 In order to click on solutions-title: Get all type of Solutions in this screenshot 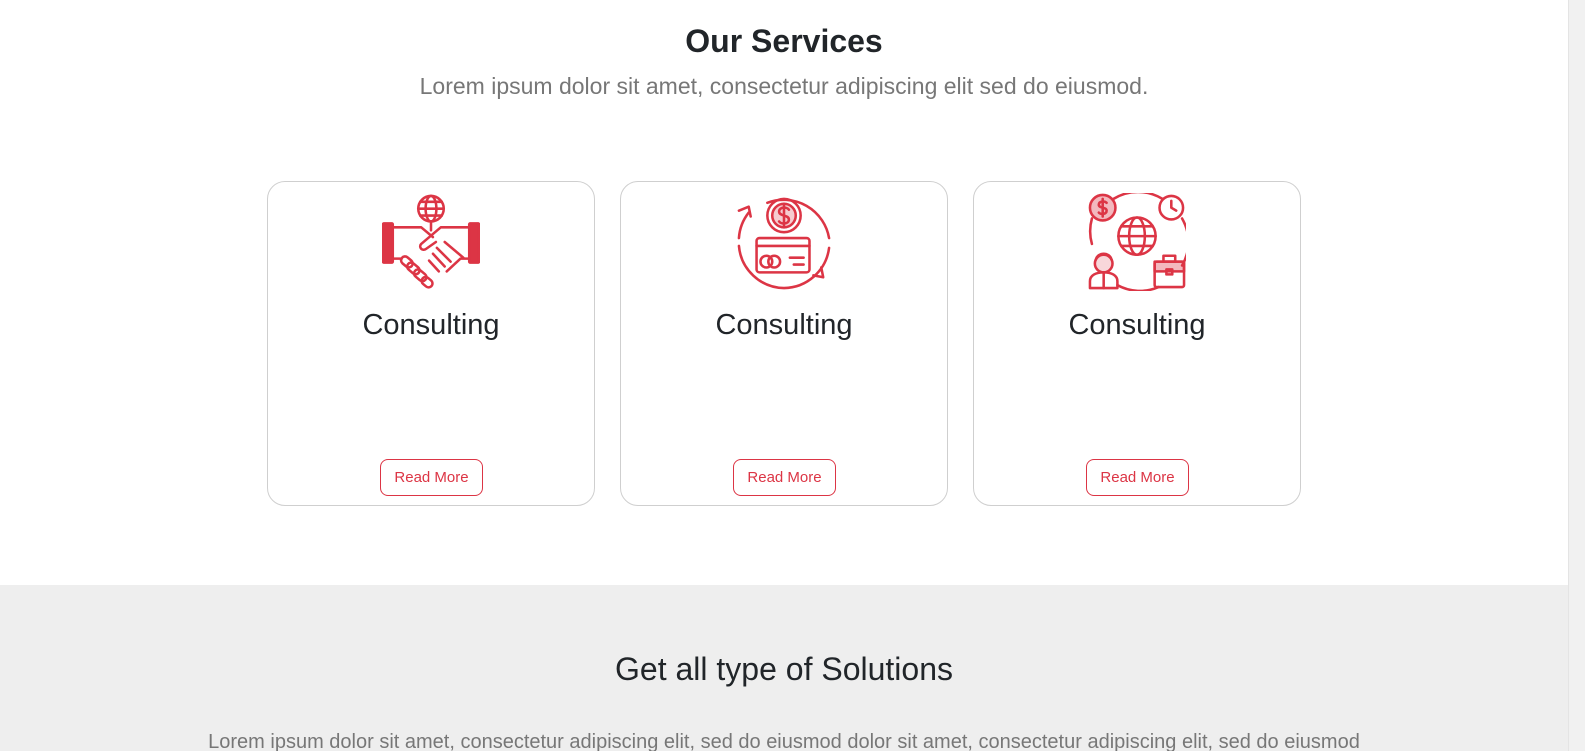, I will do `click(784, 669)`.